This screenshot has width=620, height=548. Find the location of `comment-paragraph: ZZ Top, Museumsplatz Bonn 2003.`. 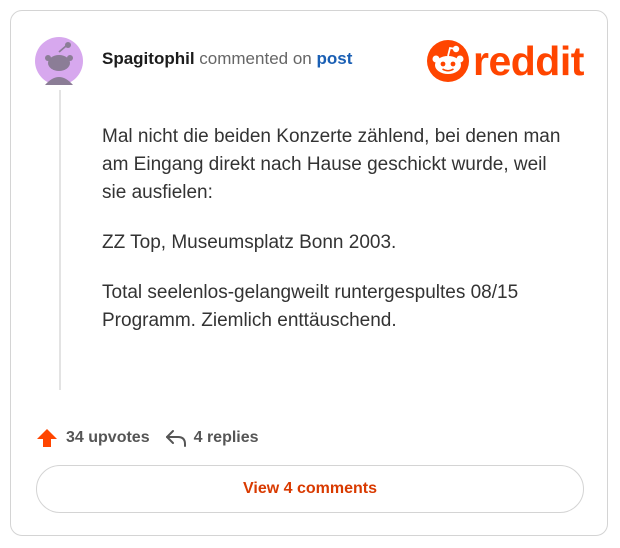

comment-paragraph: ZZ Top, Museumsplatz Bonn 2003. is located at coordinates (249, 242).